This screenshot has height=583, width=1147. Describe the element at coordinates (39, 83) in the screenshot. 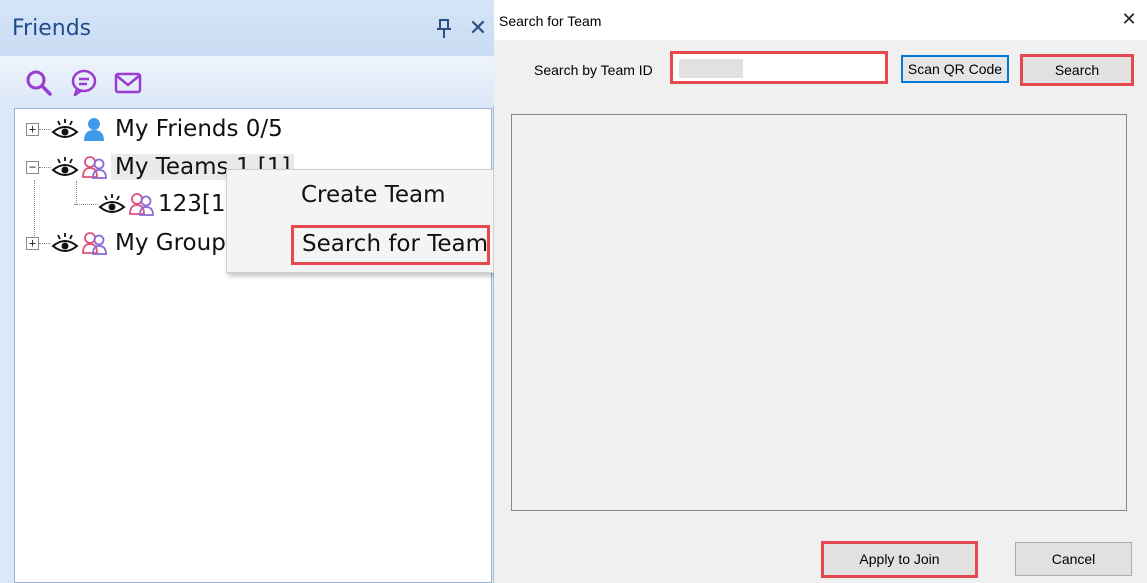

I see `search-icon` at that location.